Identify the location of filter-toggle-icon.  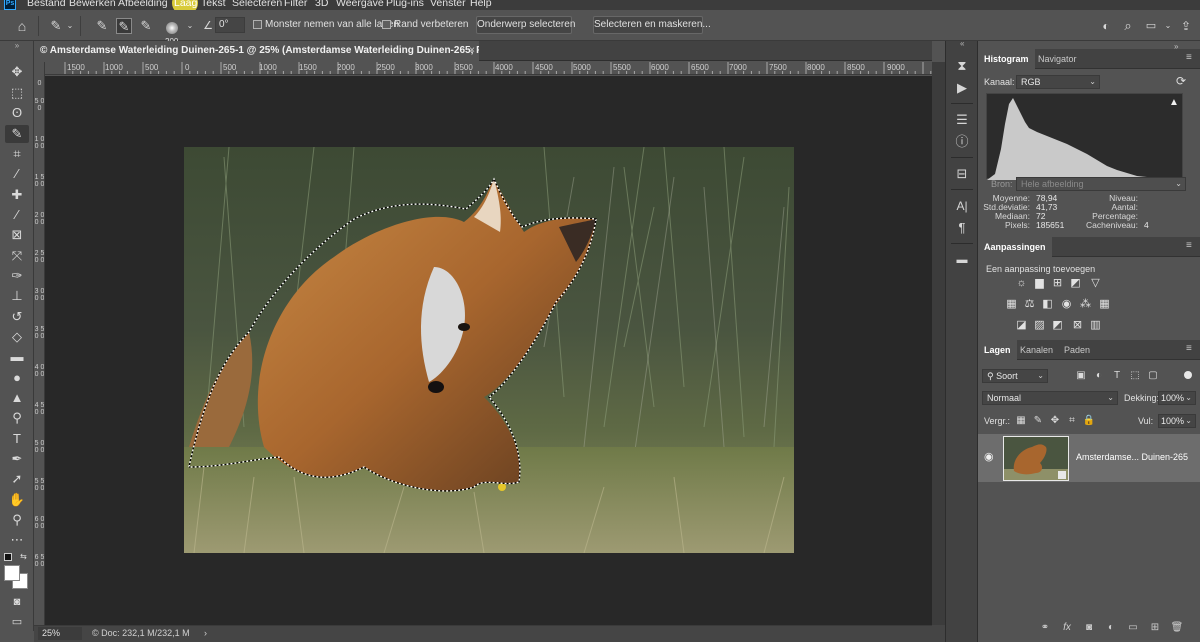
(1188, 375).